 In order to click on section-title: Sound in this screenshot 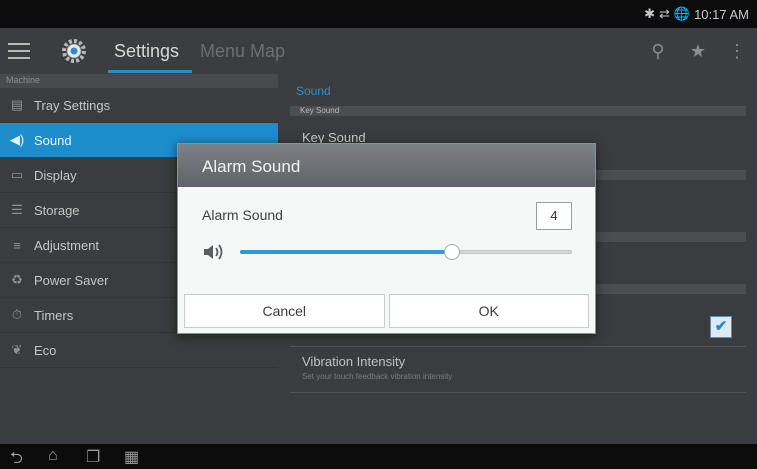, I will do `click(313, 91)`.